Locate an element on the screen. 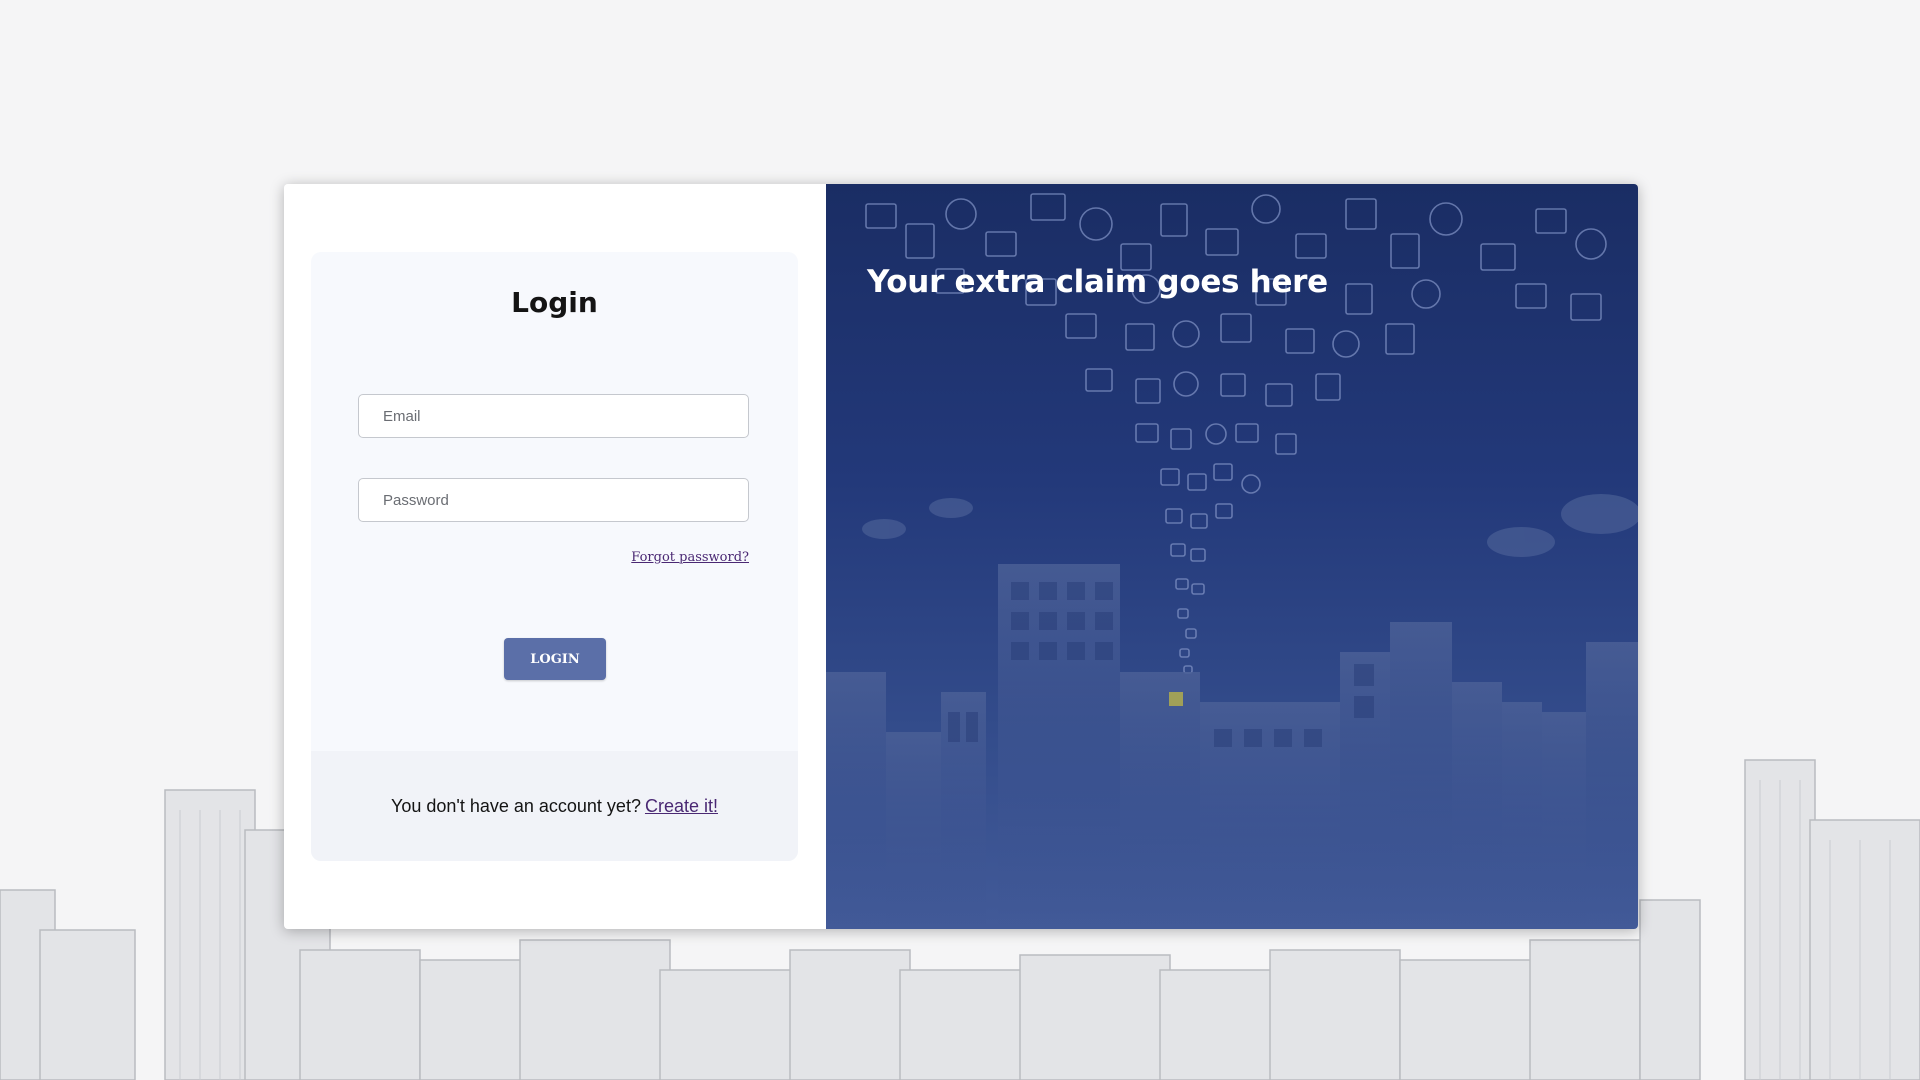 This screenshot has width=1920, height=1080. page-title: Login is located at coordinates (554, 302).